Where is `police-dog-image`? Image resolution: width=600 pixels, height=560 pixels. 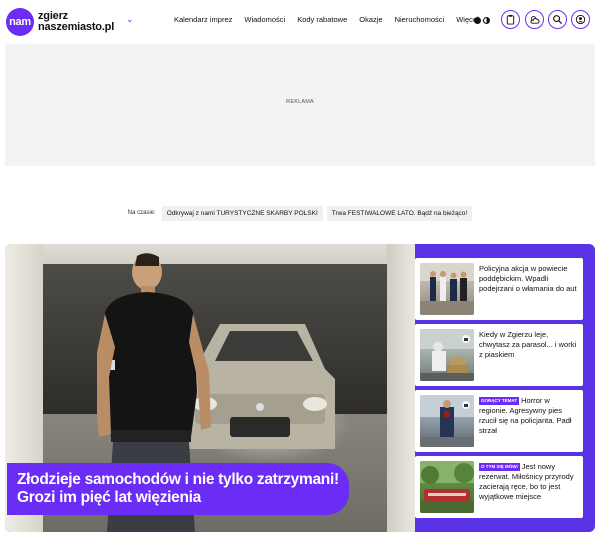 police-dog-image is located at coordinates (447, 421).